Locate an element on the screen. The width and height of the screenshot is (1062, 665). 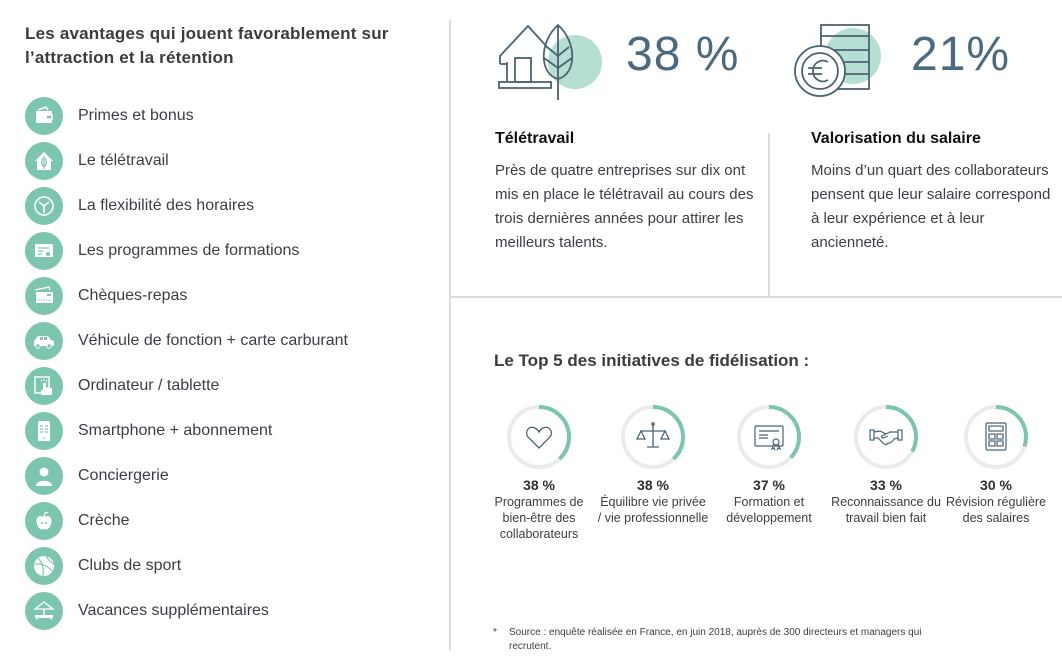
perk-item: Véhicule de fonction + carte carburant is located at coordinates (186, 340).